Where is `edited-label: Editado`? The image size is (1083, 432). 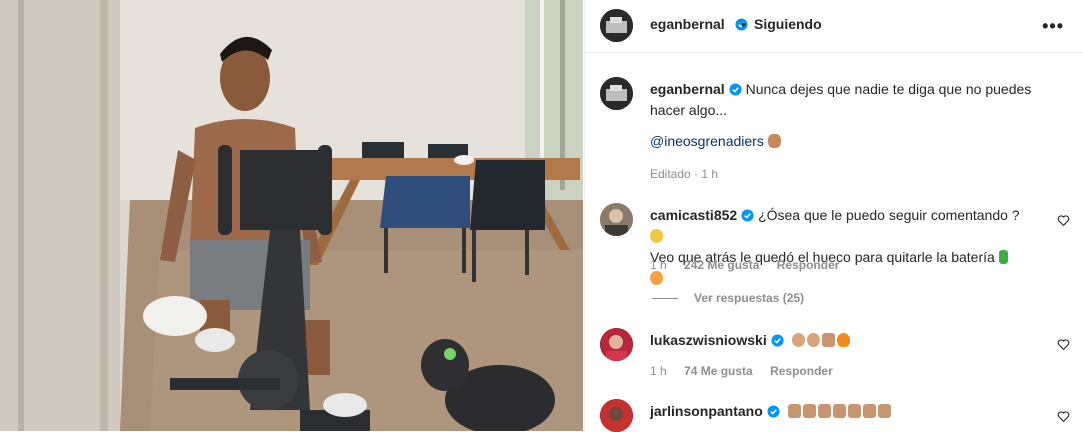
edited-label: Editado is located at coordinates (670, 174).